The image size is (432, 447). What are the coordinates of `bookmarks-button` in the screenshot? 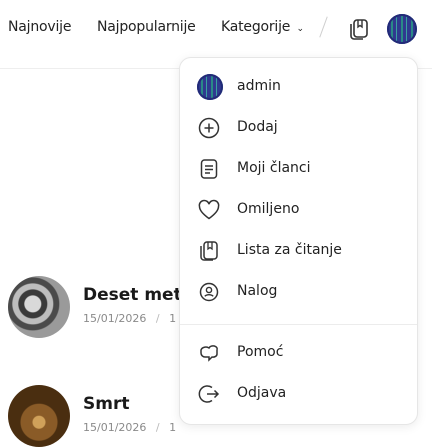 It's located at (360, 28).